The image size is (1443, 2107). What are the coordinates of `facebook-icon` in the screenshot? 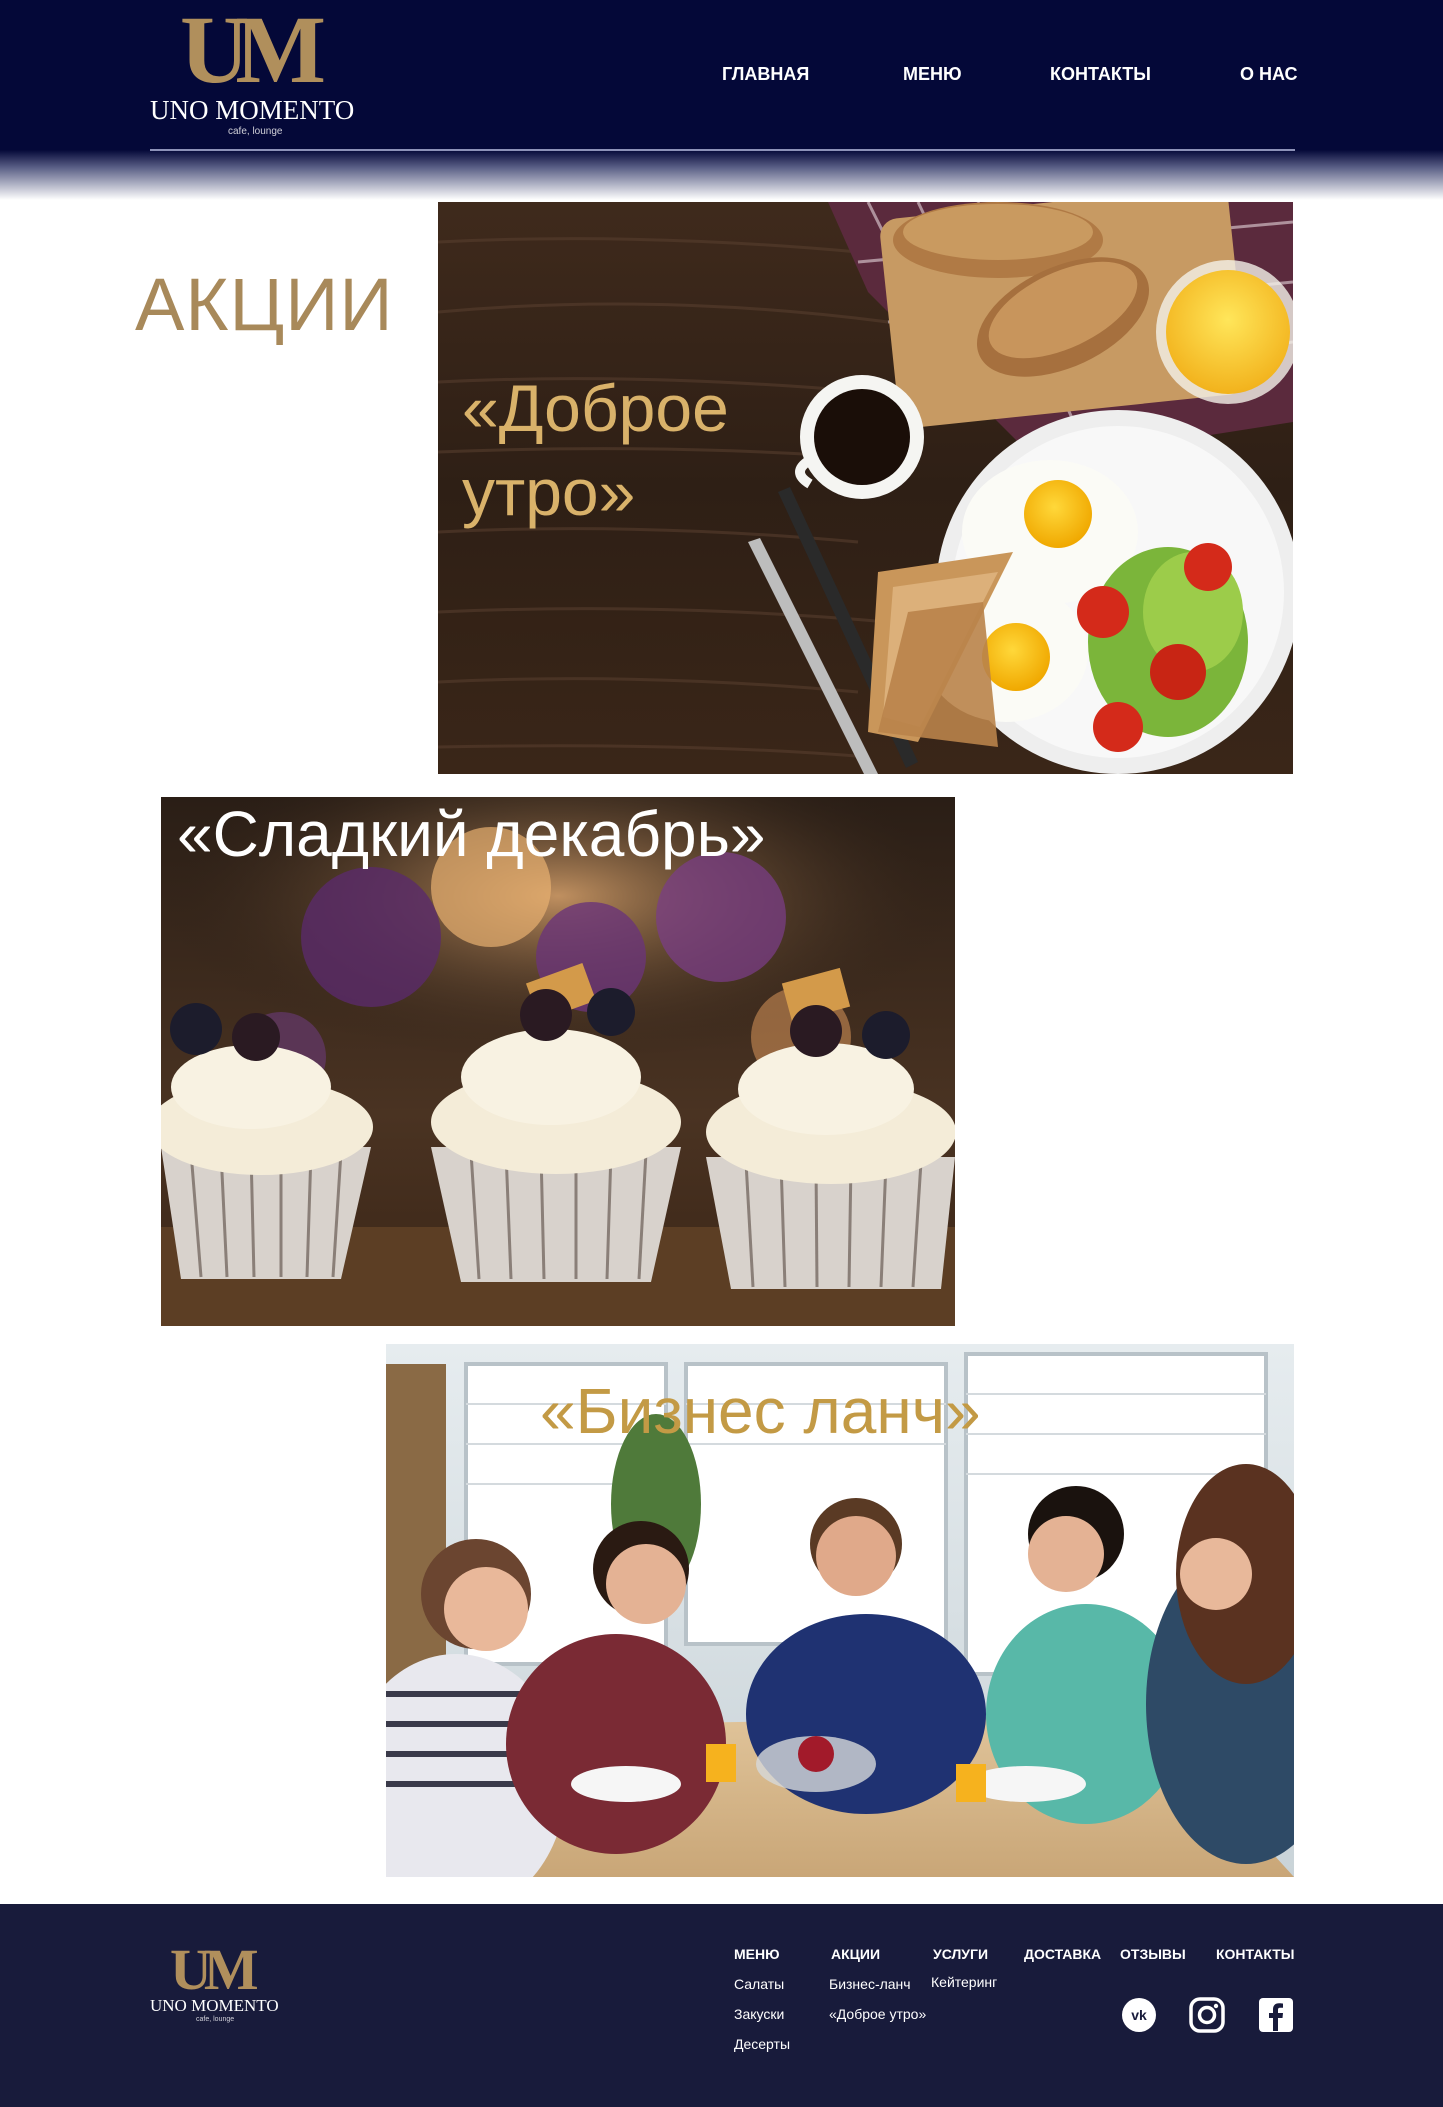 It's located at (1276, 2015).